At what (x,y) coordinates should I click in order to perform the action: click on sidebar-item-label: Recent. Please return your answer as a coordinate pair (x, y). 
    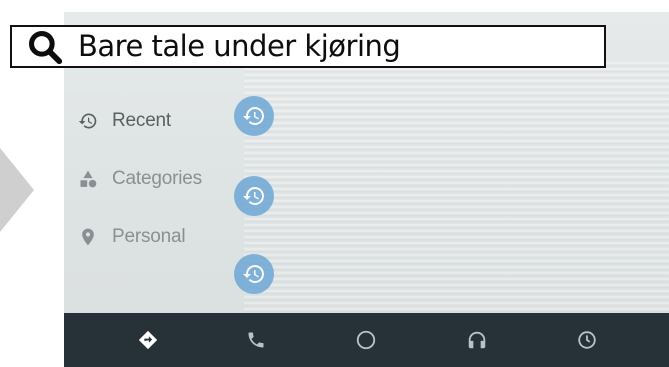
    Looking at the image, I should click on (142, 120).